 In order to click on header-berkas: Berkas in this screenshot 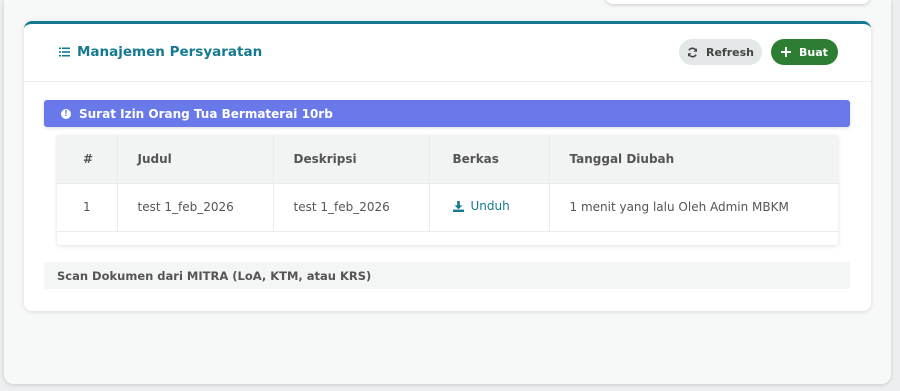, I will do `click(489, 159)`.